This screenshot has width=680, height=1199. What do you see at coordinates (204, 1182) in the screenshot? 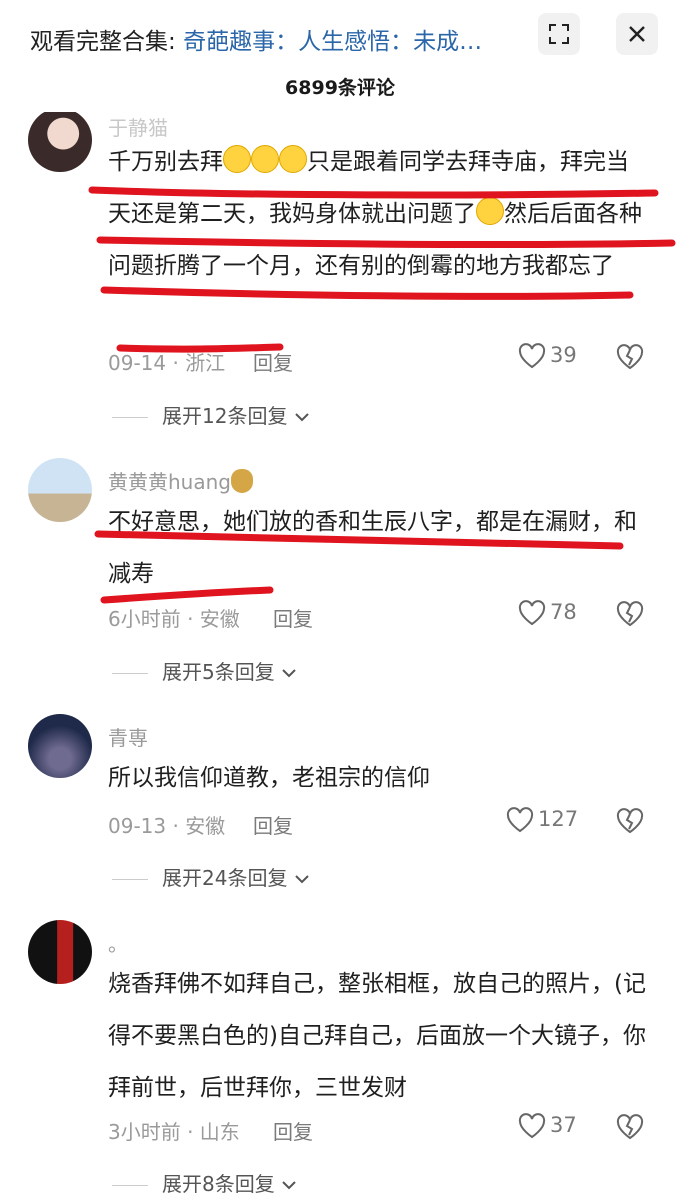
I see `expand-replies-button: 展开8条回复` at bounding box center [204, 1182].